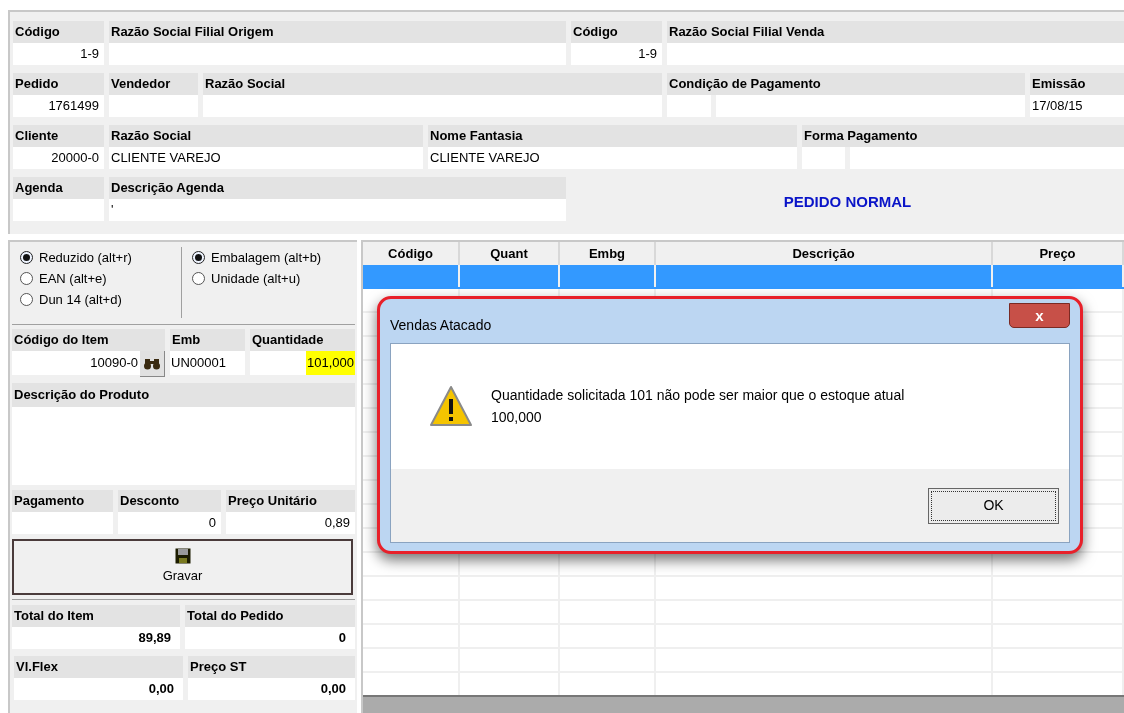  What do you see at coordinates (100, 278) in the screenshot?
I see `radio-option: EAN (alt+e)` at bounding box center [100, 278].